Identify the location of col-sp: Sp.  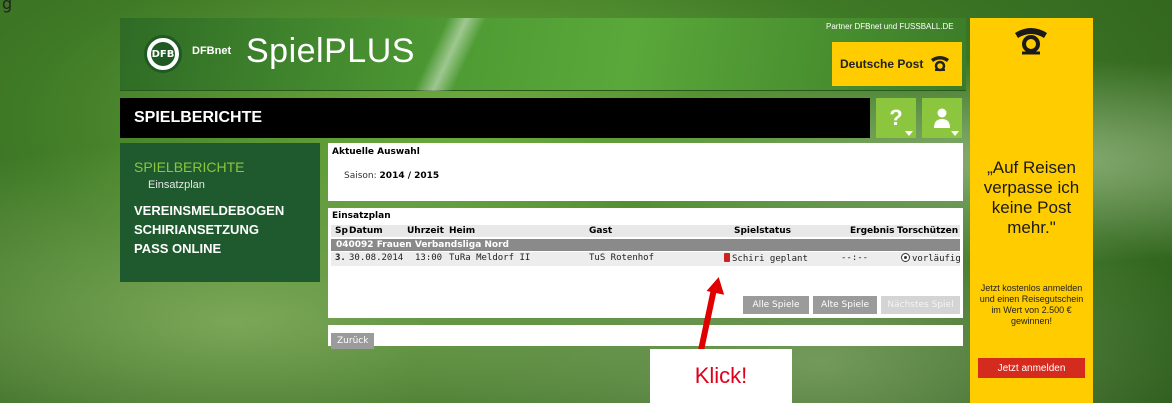
(341, 231).